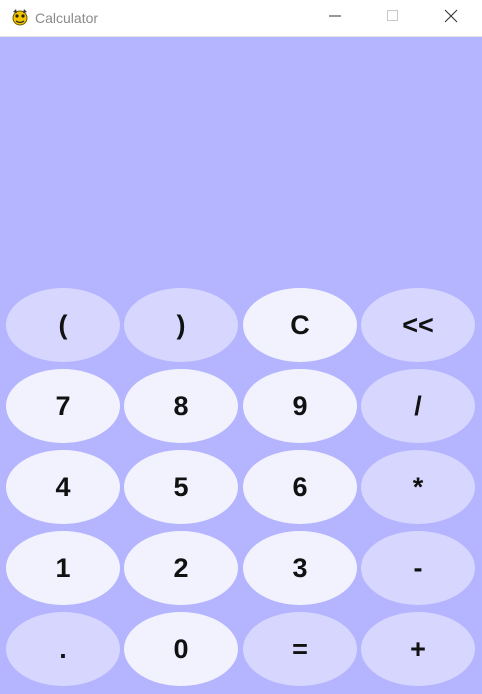 This screenshot has height=694, width=482. I want to click on key-0: 0, so click(181, 649).